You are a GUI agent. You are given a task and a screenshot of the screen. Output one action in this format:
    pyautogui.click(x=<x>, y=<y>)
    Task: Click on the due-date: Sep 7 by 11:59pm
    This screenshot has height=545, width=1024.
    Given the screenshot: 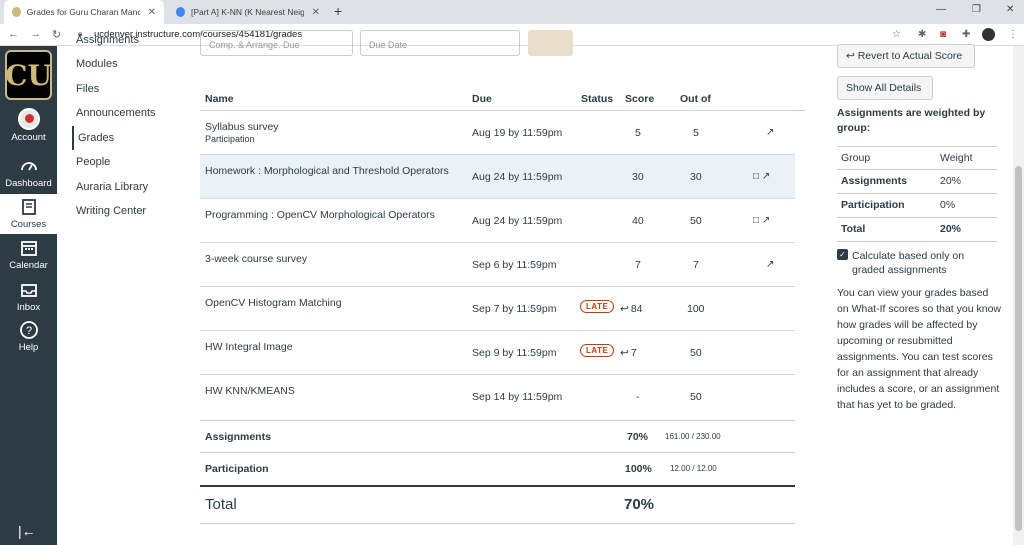 What is the action you would take?
    pyautogui.click(x=514, y=309)
    